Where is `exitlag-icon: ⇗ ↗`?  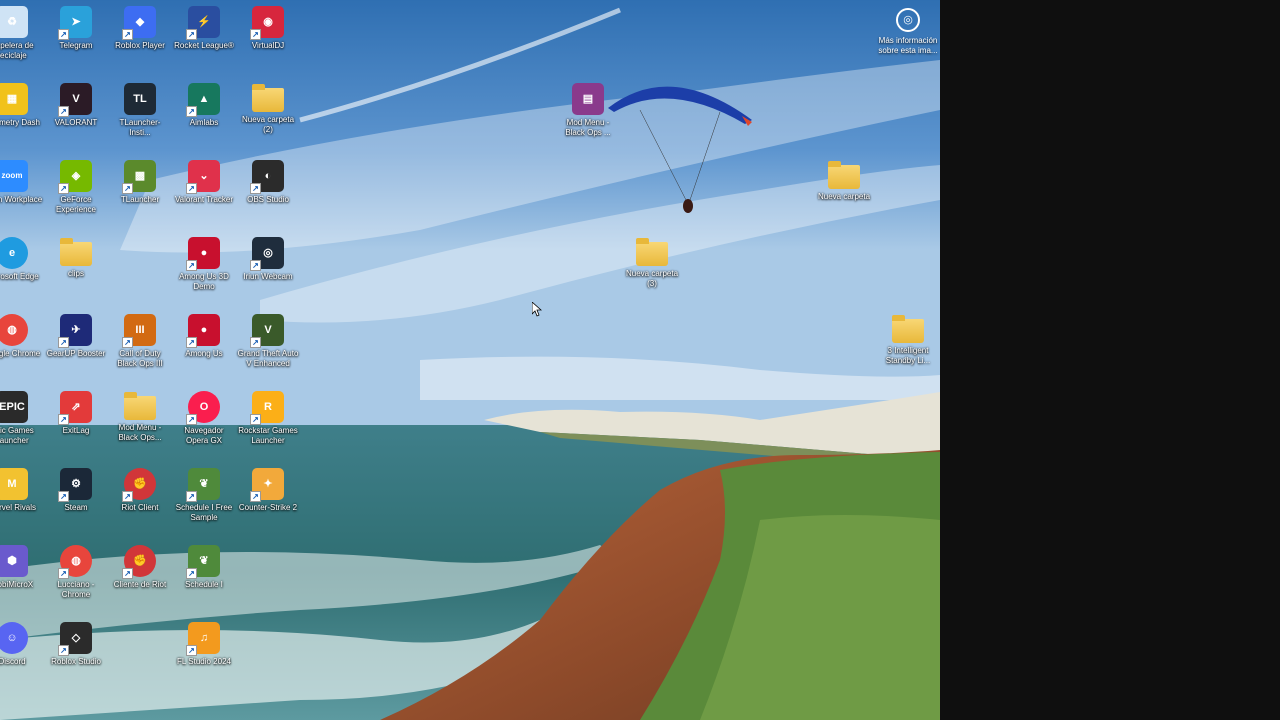
exitlag-icon: ⇗ ↗ is located at coordinates (75, 408).